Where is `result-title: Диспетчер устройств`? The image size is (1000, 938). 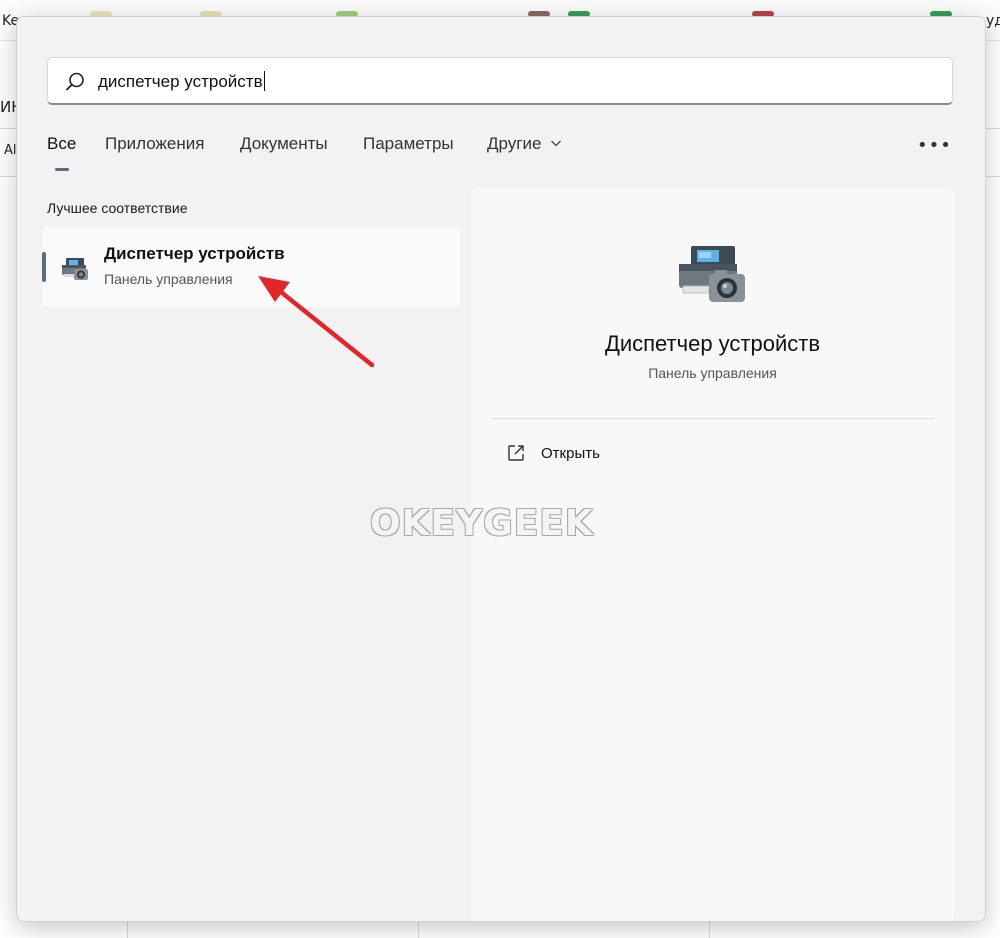
result-title: Диспетчер устройств is located at coordinates (194, 253).